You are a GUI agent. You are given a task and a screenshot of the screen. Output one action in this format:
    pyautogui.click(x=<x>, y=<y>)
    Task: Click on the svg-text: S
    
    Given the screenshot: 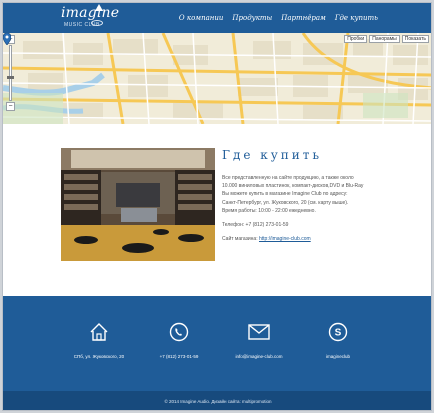 What is the action you would take?
    pyautogui.click(x=338, y=333)
    